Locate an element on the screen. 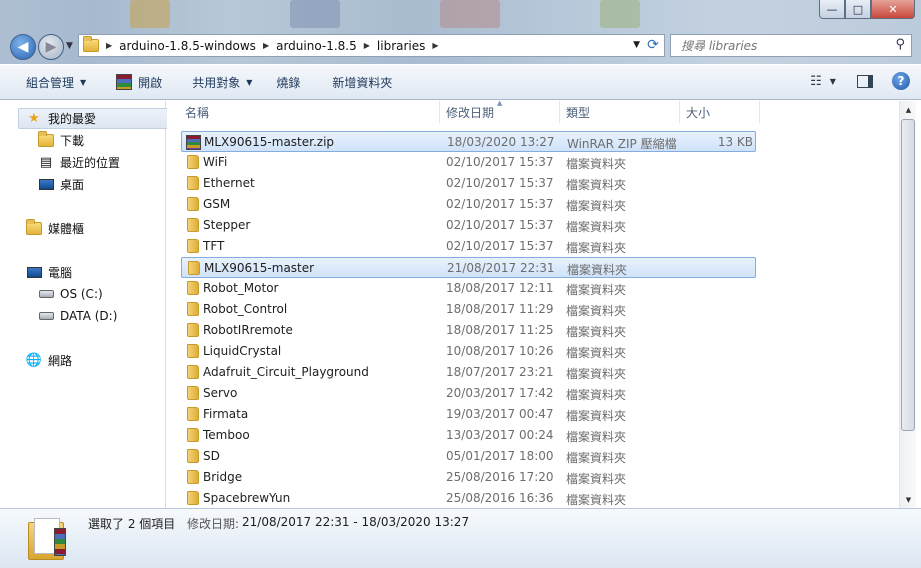 The height and width of the screenshot is (568, 921). scroll-thumb is located at coordinates (908, 275).